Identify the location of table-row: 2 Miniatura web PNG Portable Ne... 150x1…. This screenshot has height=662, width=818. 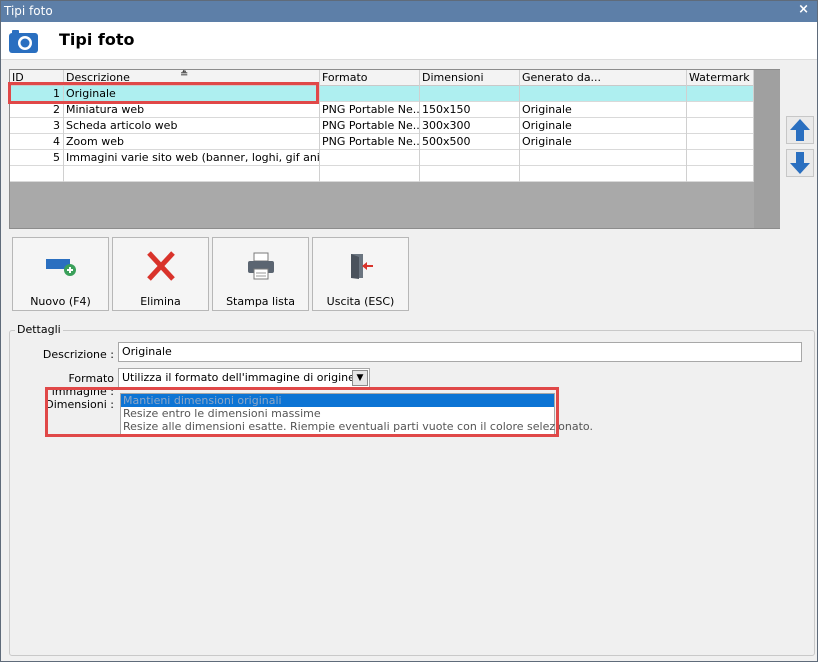
(382, 110).